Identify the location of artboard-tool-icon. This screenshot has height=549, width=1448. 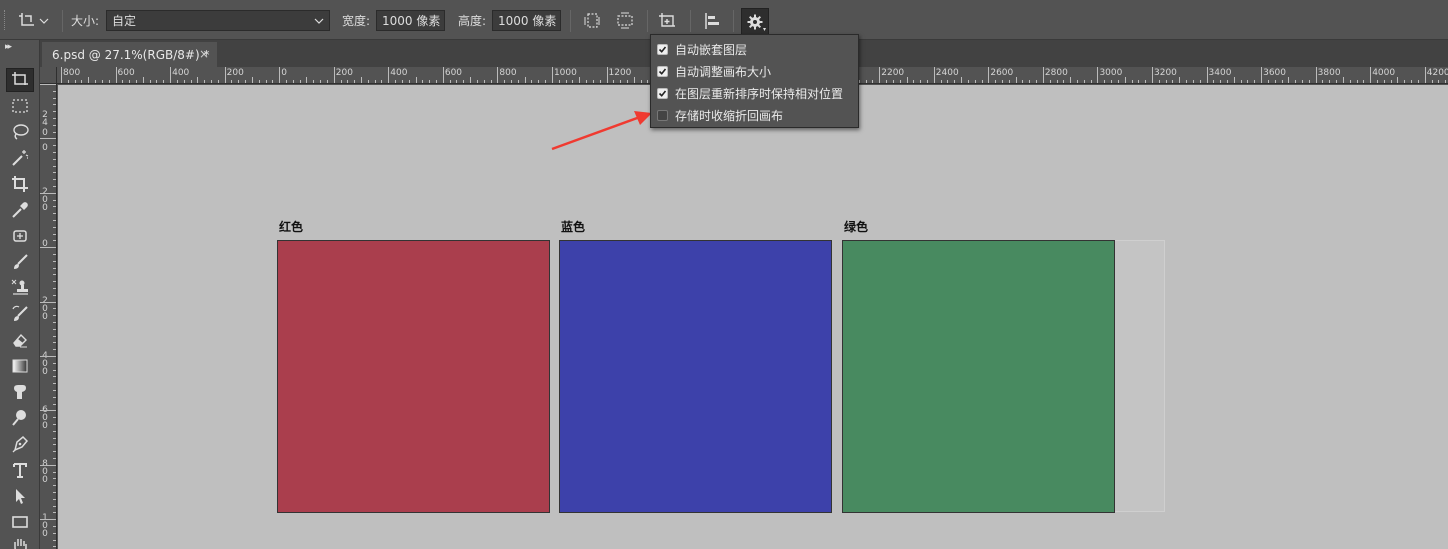
(20, 80).